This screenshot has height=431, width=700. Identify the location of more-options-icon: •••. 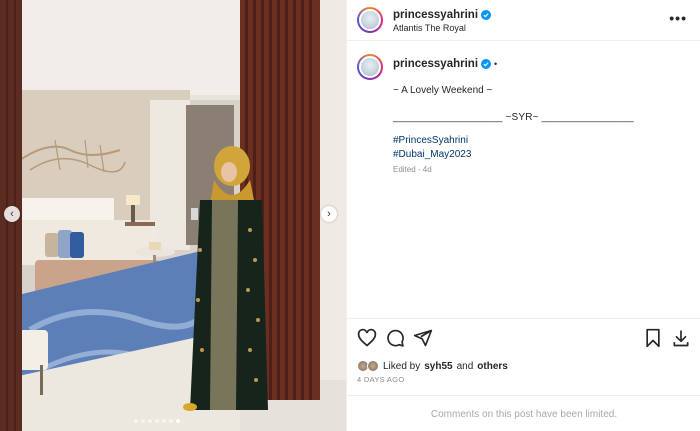
(678, 18).